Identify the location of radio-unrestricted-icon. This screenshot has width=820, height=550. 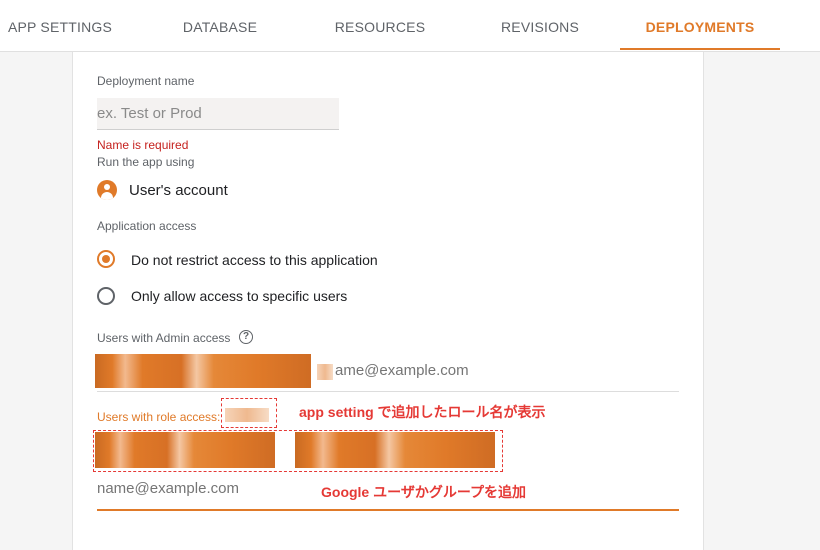
(106, 259).